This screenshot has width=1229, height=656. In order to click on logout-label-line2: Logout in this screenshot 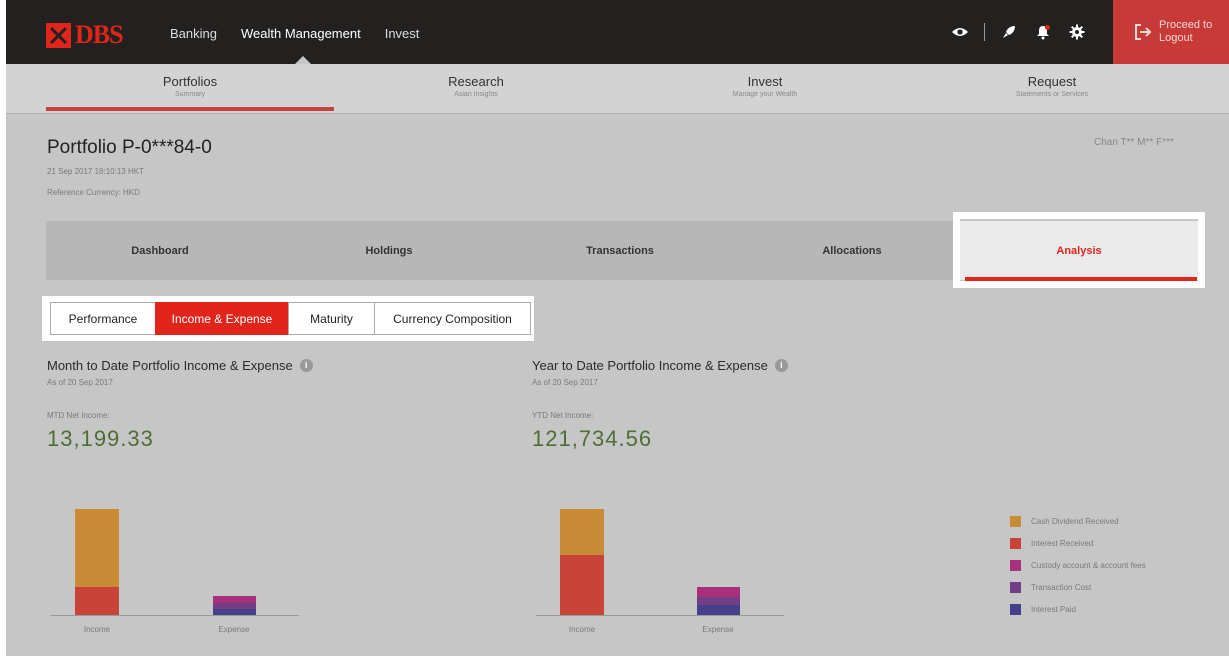, I will do `click(1176, 38)`.